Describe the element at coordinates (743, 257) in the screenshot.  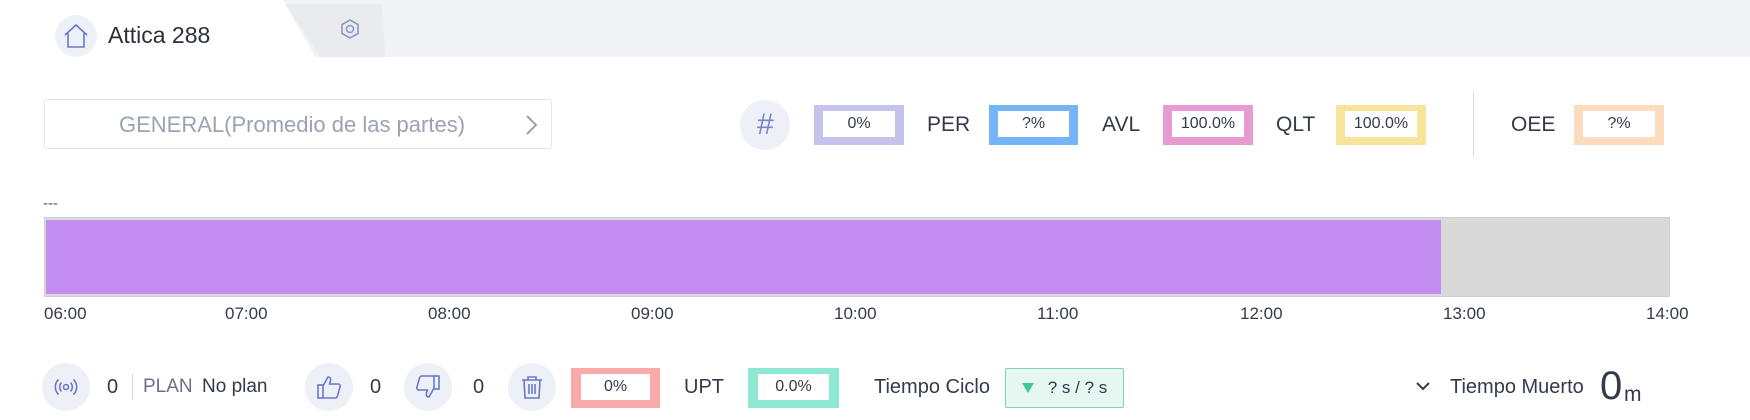
I see `timeline-progress-bar` at that location.